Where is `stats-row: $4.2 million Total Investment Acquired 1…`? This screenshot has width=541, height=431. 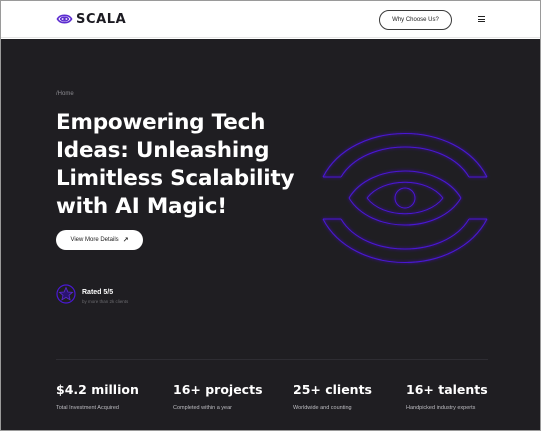
stats-row: $4.2 million Total Investment Acquired 1… is located at coordinates (276, 402).